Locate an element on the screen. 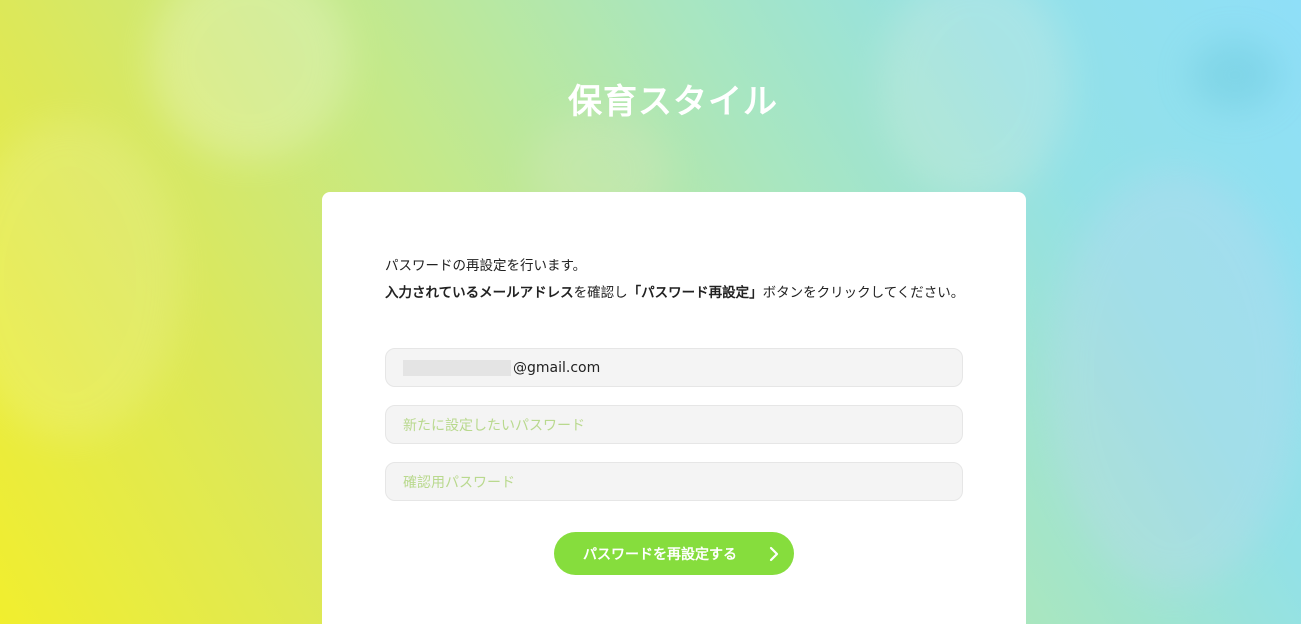 Image resolution: width=1301 pixels, height=624 pixels. confirm-password-placeholder: 確認用パスワード is located at coordinates (459, 482).